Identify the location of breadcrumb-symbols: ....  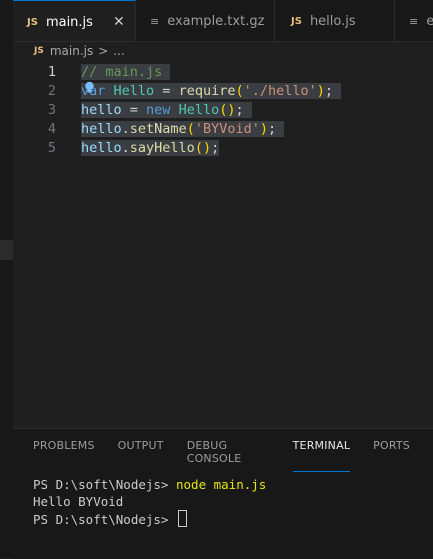
(118, 51).